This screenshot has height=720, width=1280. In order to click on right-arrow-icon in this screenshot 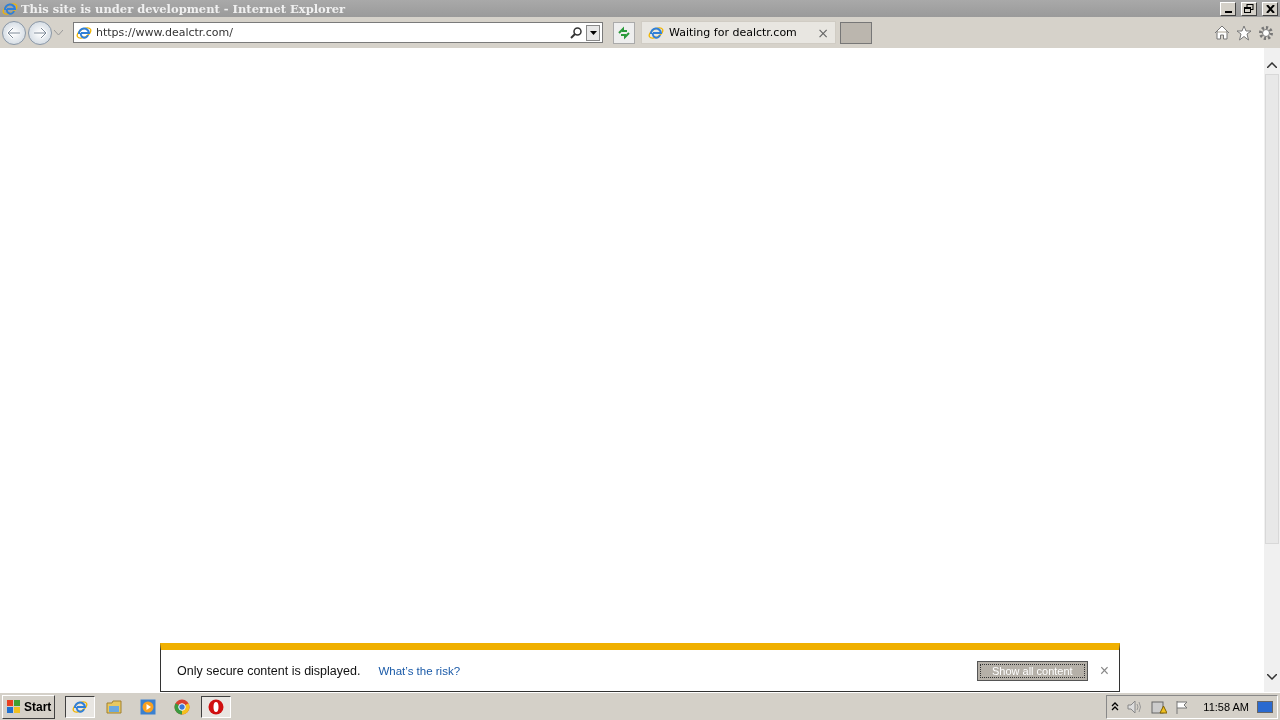, I will do `click(40, 32)`.